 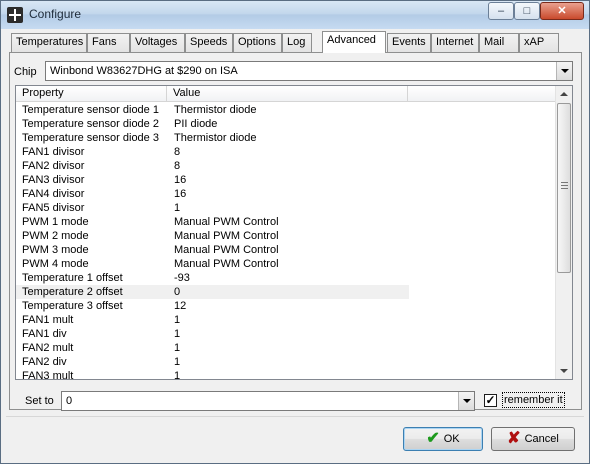 What do you see at coordinates (286, 208) in the screenshot?
I see `table-row: FAN5 divisor 1` at bounding box center [286, 208].